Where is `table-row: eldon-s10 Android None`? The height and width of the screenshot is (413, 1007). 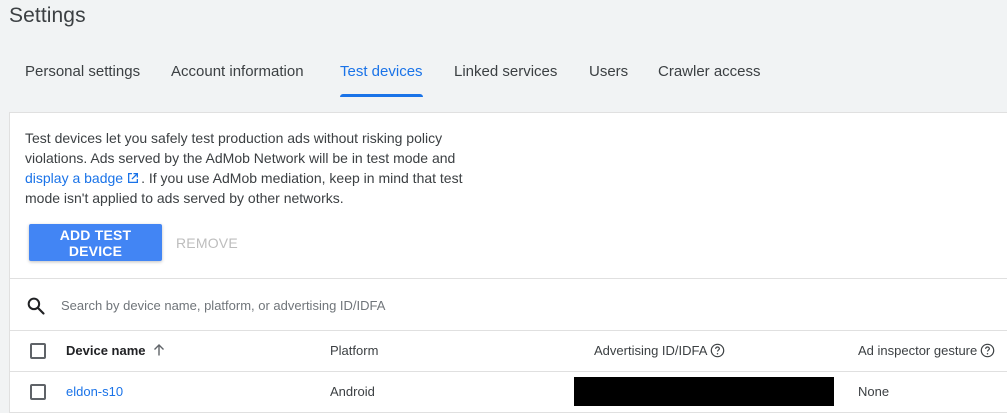 table-row: eldon-s10 Android None is located at coordinates (508, 392).